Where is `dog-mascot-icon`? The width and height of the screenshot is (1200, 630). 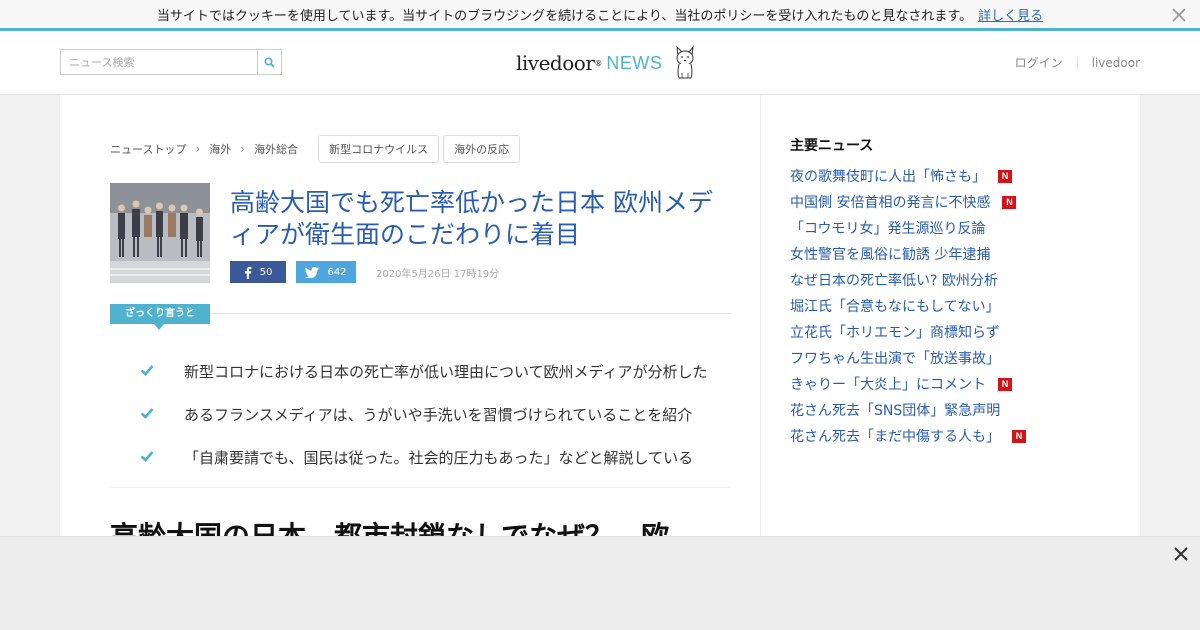
dog-mascot-icon is located at coordinates (685, 62).